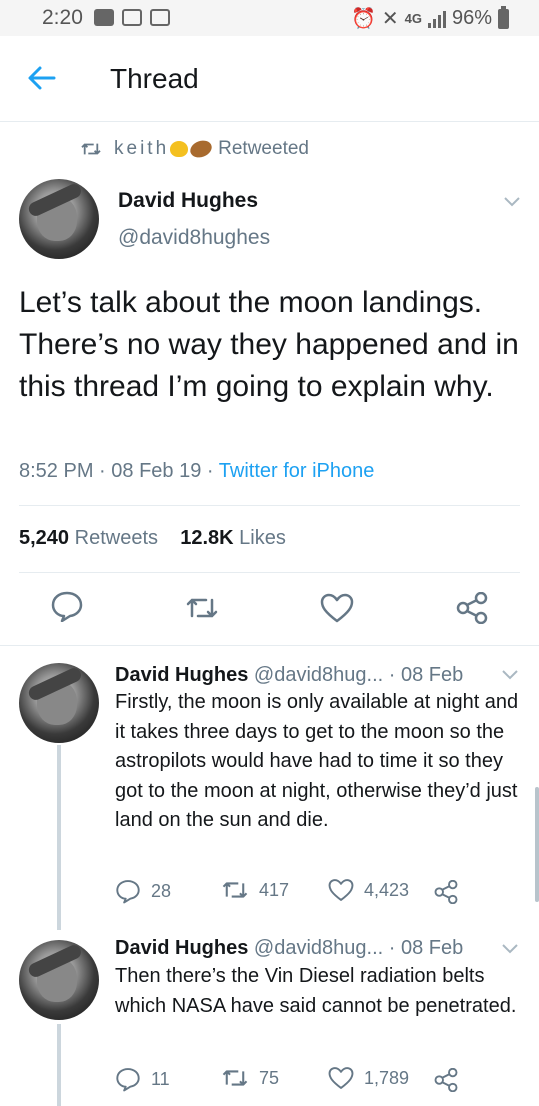 This screenshot has height=1106, width=539. I want to click on reply-count: 11, so click(160, 1078).